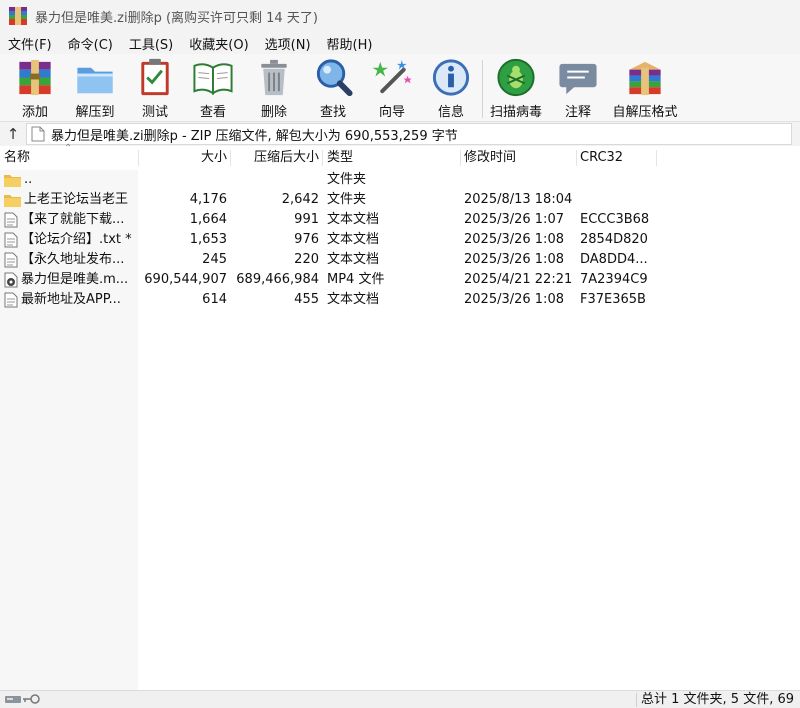 This screenshot has height=708, width=800. What do you see at coordinates (11, 280) in the screenshot?
I see `video-file-icon` at bounding box center [11, 280].